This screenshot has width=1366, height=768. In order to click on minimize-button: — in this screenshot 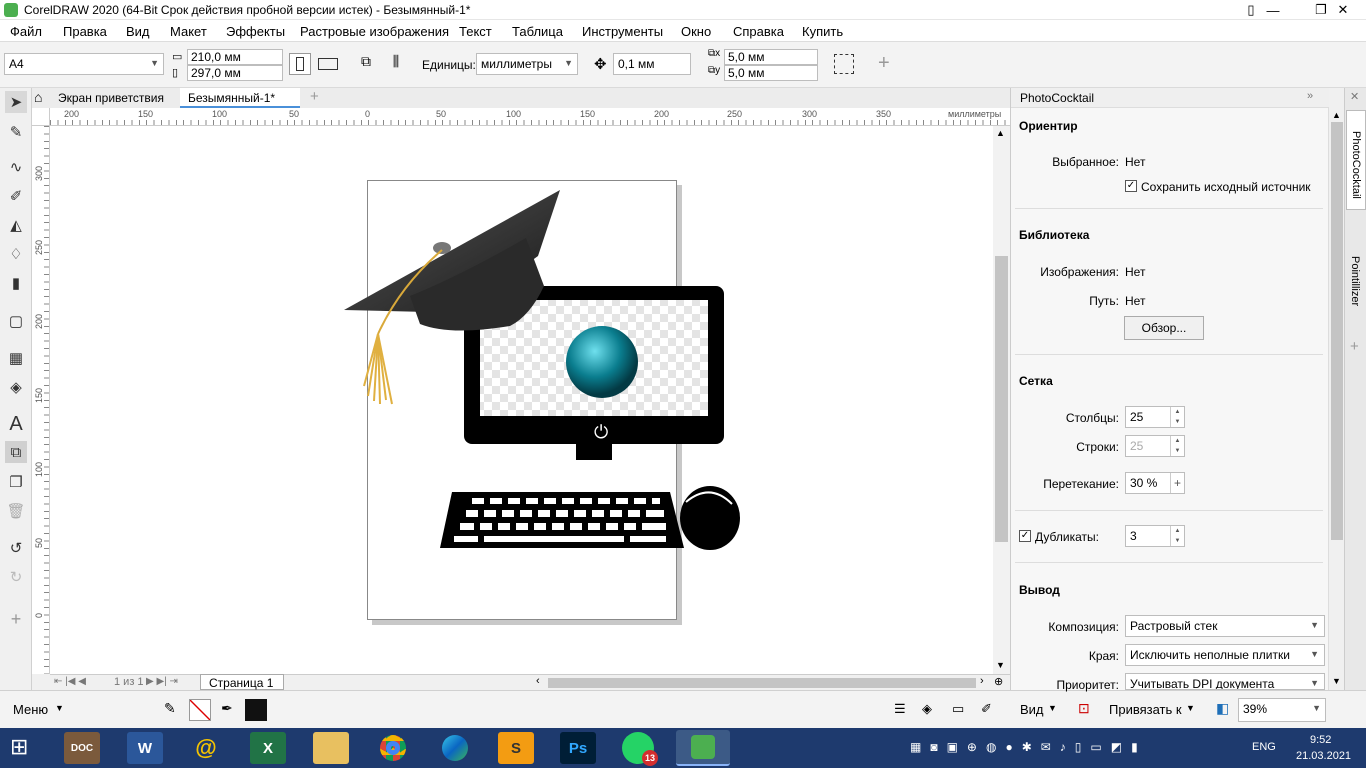, I will do `click(1273, 10)`.